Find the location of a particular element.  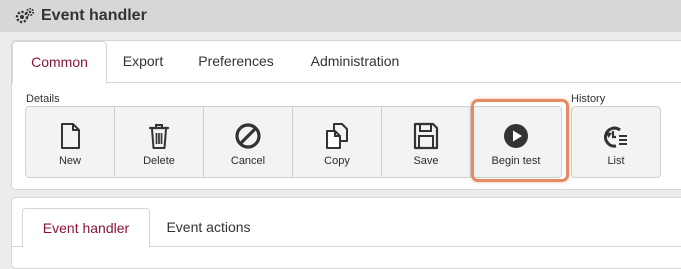

list-label: List is located at coordinates (616, 161).